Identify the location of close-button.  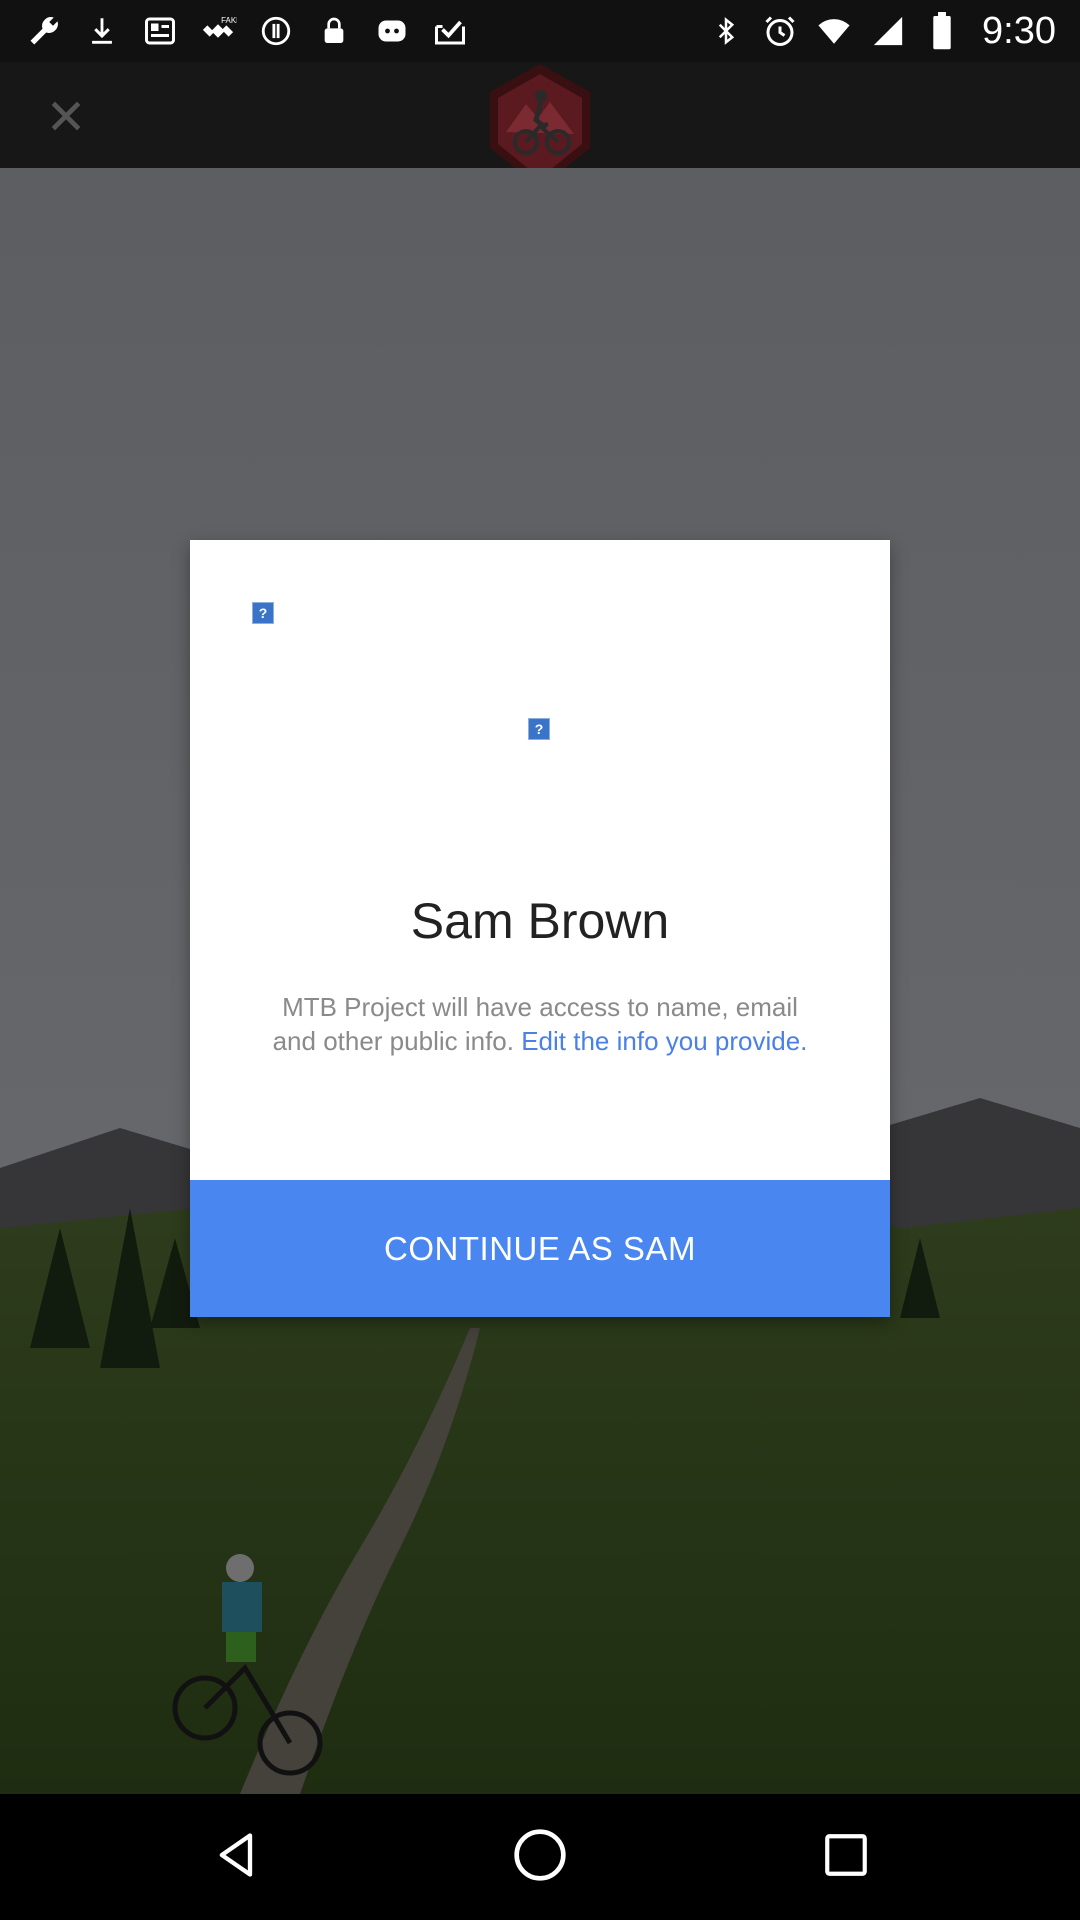
(66, 118).